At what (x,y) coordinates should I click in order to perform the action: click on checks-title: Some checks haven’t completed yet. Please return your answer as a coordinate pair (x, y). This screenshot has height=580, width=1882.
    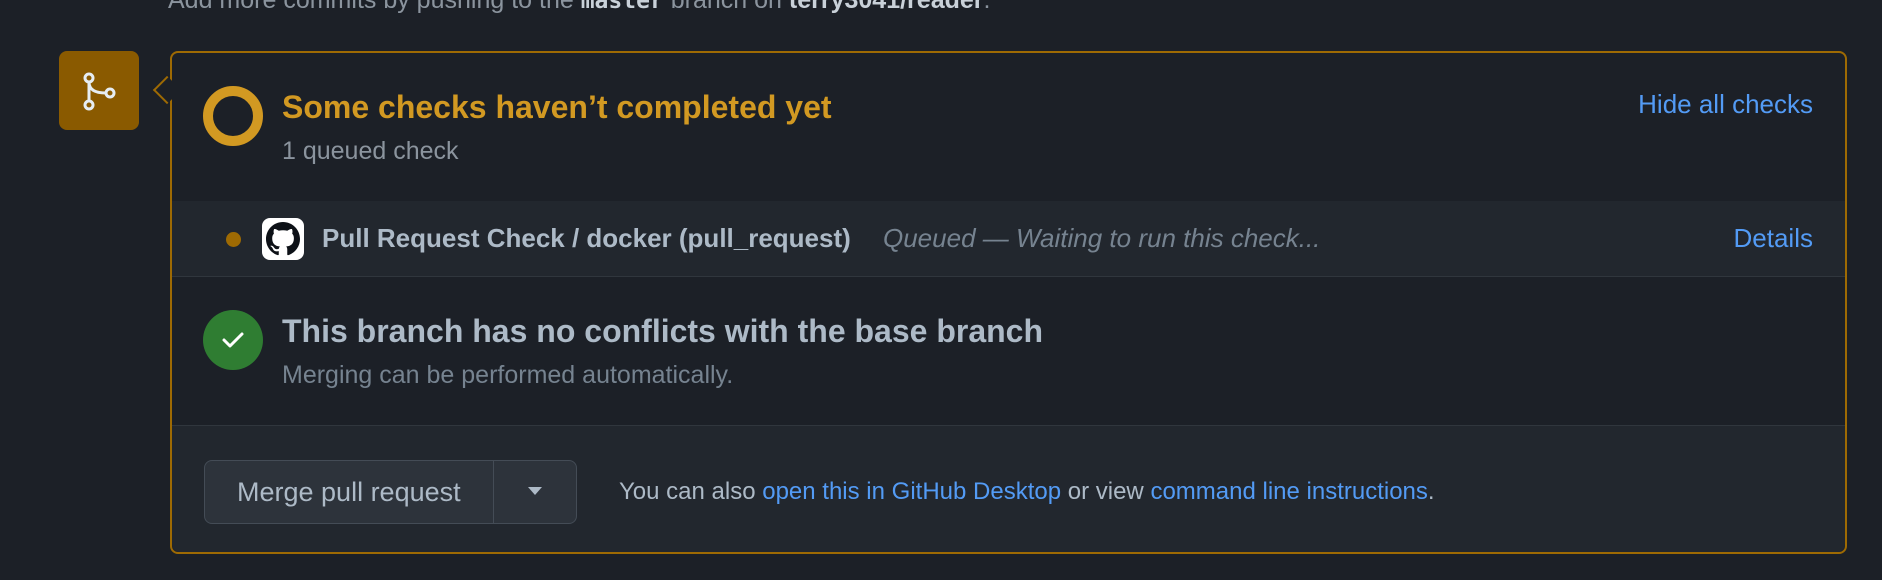
    Looking at the image, I should click on (557, 107).